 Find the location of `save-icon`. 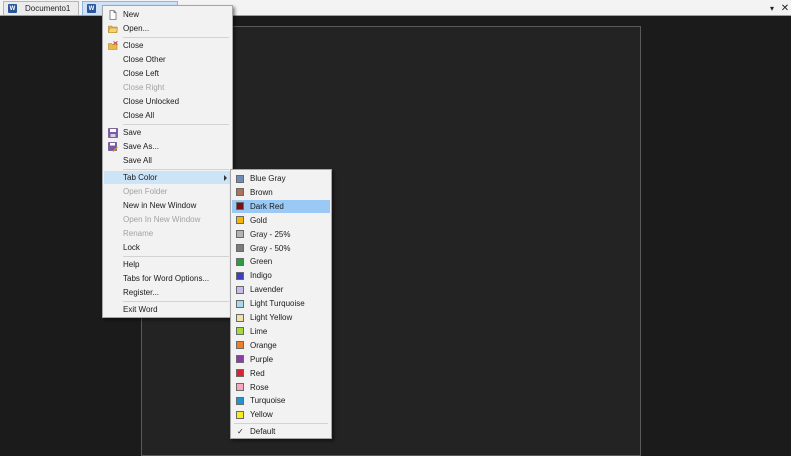

save-icon is located at coordinates (113, 132).